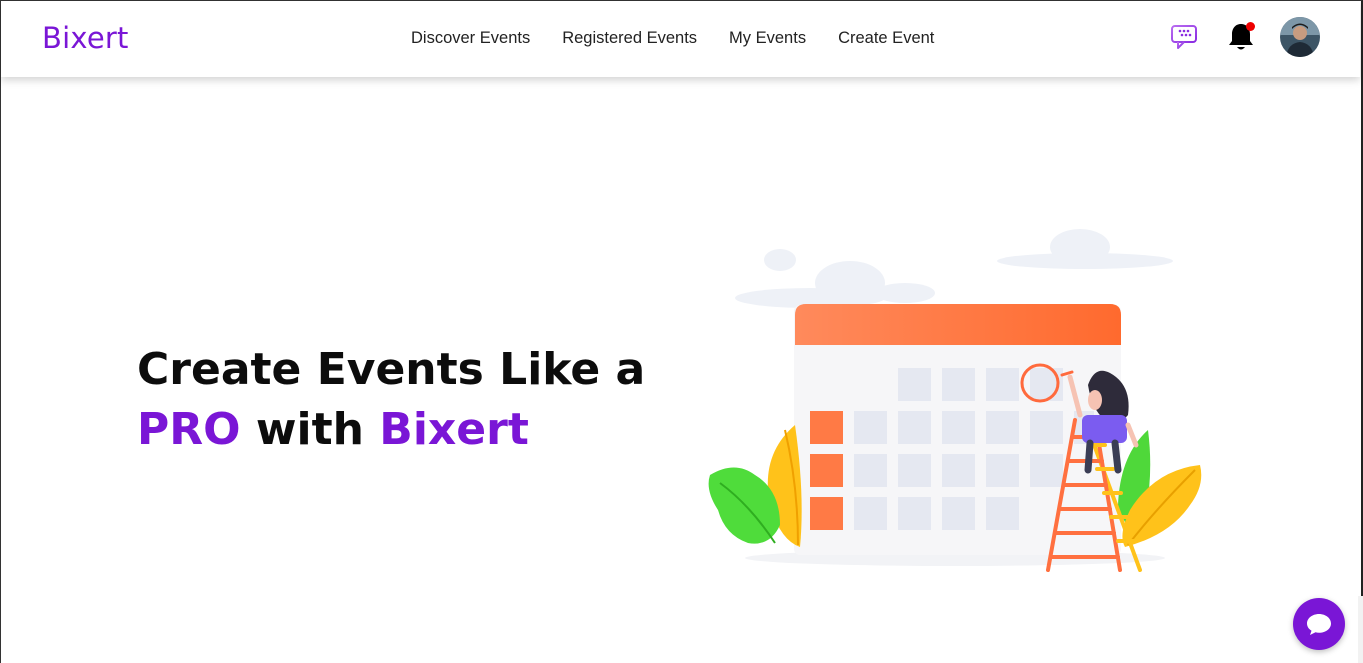 This screenshot has height=663, width=1363. I want to click on nav-create-event: Create Event, so click(886, 38).